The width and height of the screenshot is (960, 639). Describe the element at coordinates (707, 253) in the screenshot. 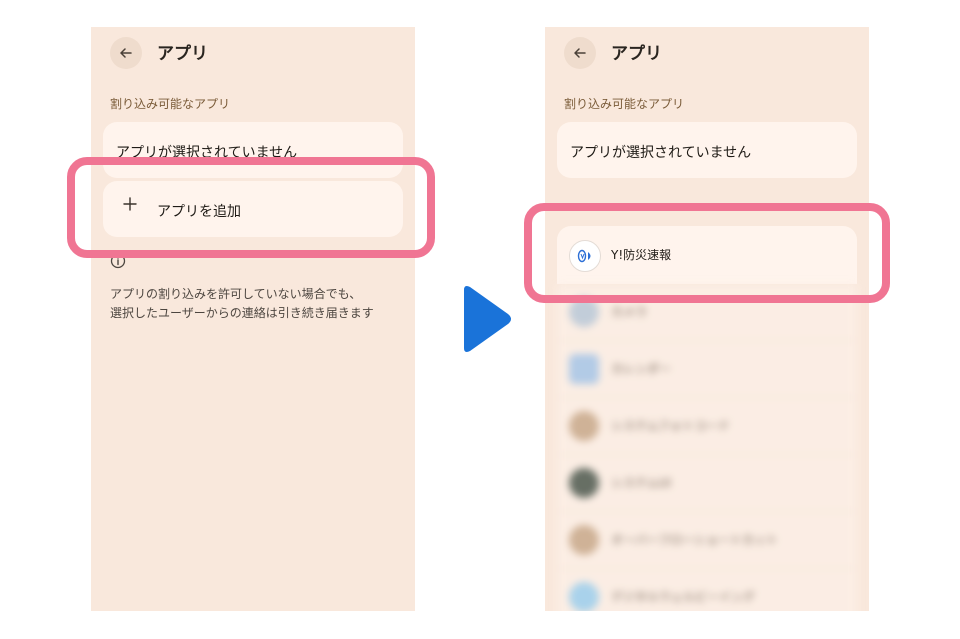

I see `highlight-frame-selected-app` at that location.